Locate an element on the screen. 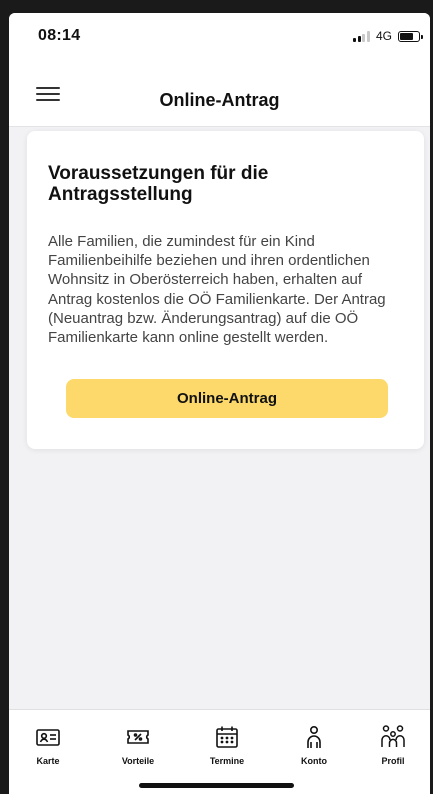 Image resolution: width=433 pixels, height=794 pixels. tab-karte: Karte is located at coordinates (48, 745).